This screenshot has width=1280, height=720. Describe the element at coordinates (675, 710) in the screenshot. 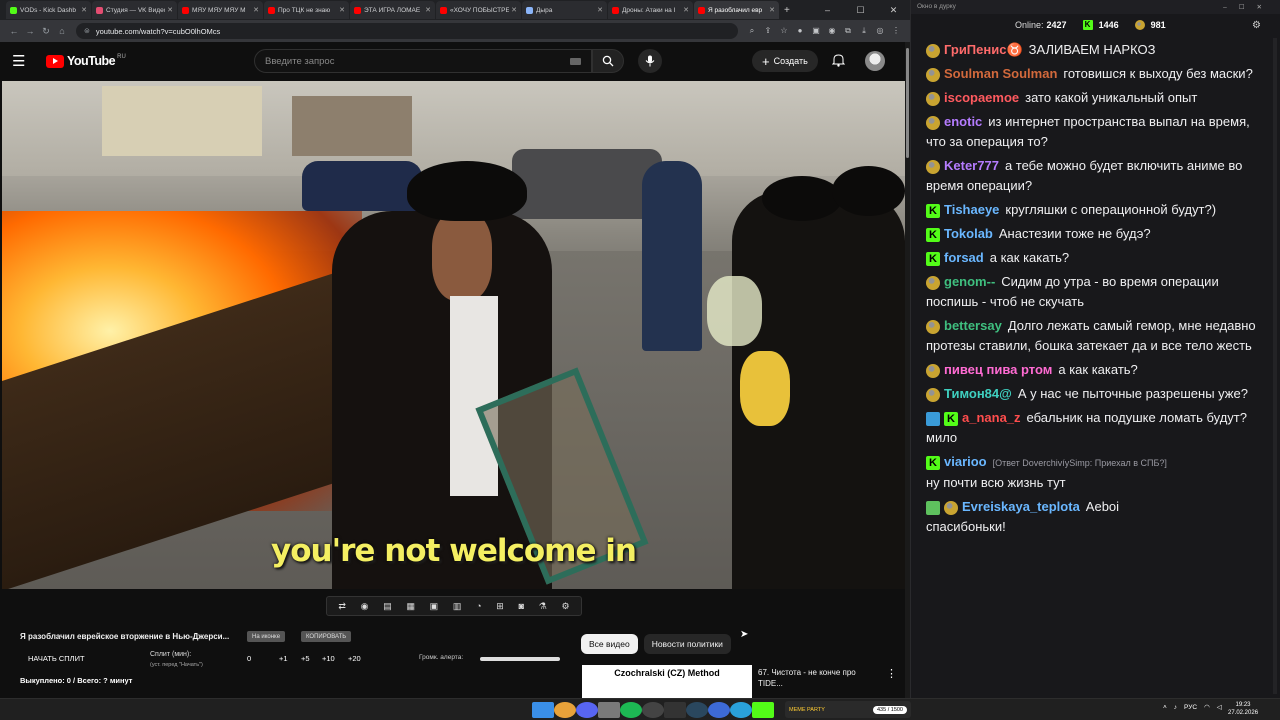

I see `terminal-icon` at that location.